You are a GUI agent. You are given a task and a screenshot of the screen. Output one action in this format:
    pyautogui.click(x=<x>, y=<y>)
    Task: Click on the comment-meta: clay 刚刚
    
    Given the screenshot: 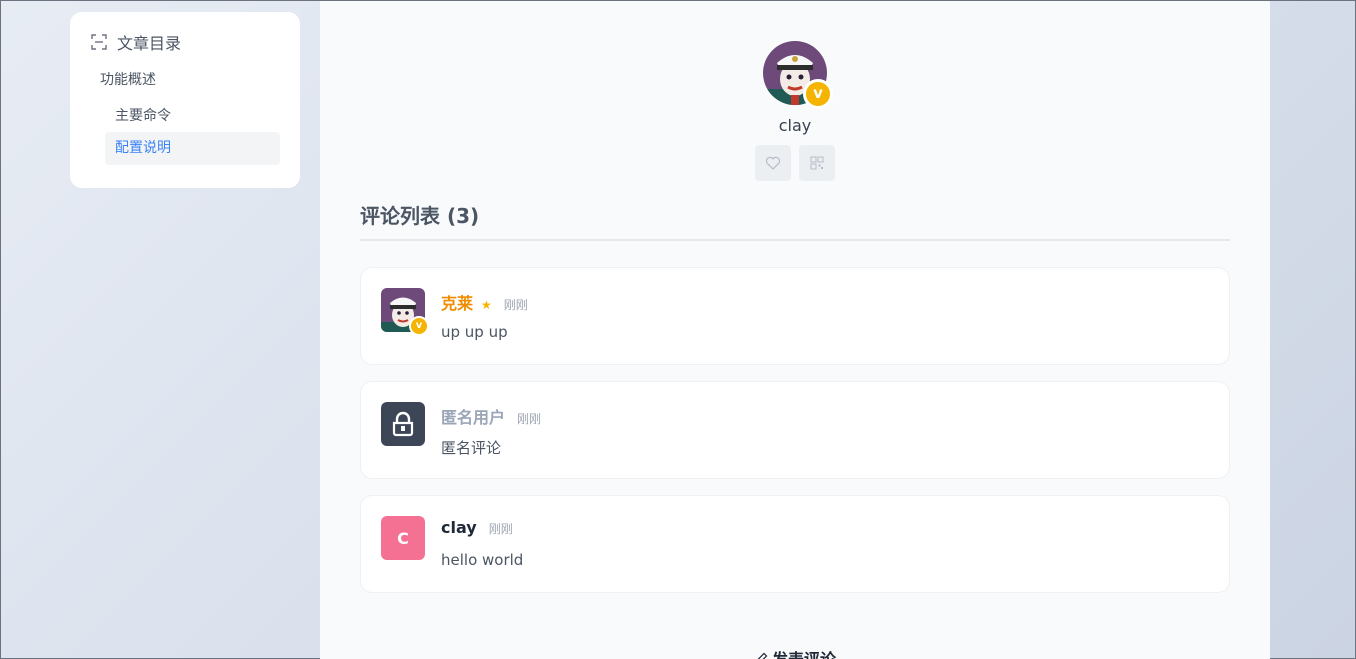 What is the action you would take?
    pyautogui.click(x=477, y=527)
    